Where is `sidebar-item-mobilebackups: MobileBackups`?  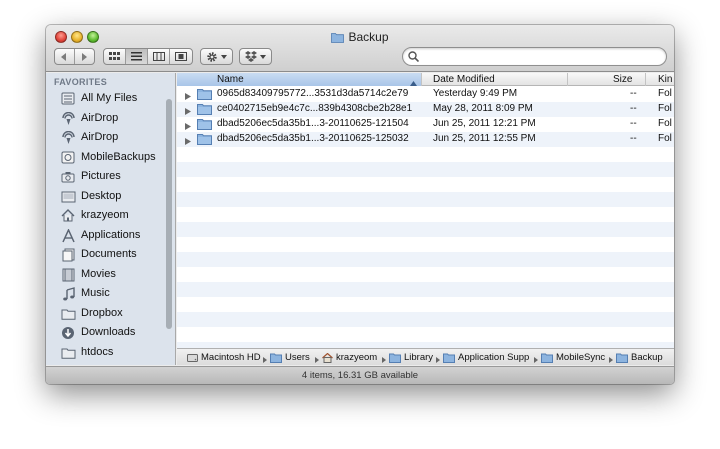 sidebar-item-mobilebackups: MobileBackups is located at coordinates (105, 157).